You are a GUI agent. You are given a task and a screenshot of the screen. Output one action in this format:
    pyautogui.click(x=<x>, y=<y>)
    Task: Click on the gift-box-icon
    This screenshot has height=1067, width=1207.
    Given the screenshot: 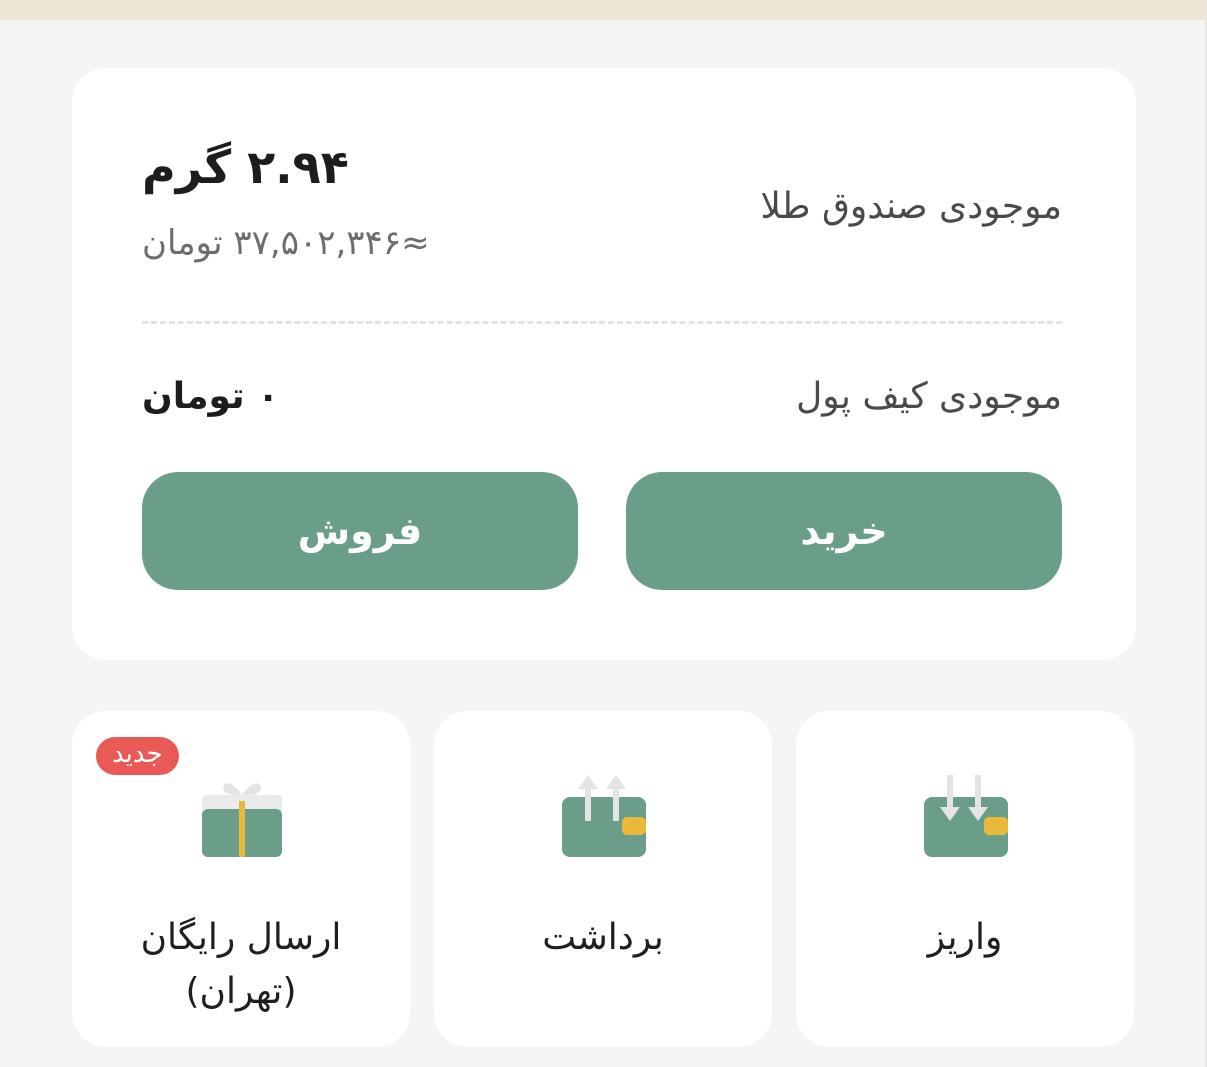 What is the action you would take?
    pyautogui.click(x=242, y=817)
    